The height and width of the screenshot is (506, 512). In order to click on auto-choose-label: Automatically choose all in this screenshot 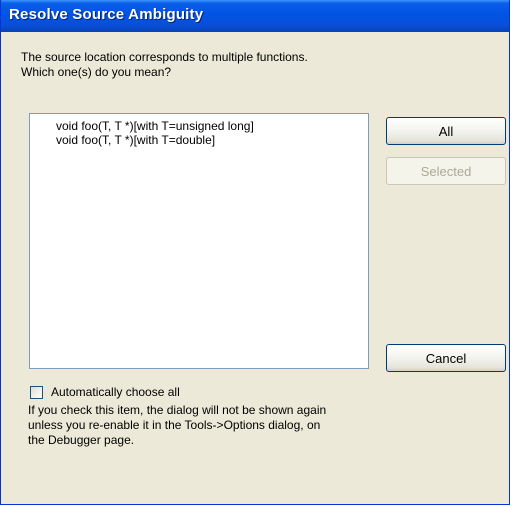, I will do `click(115, 392)`.